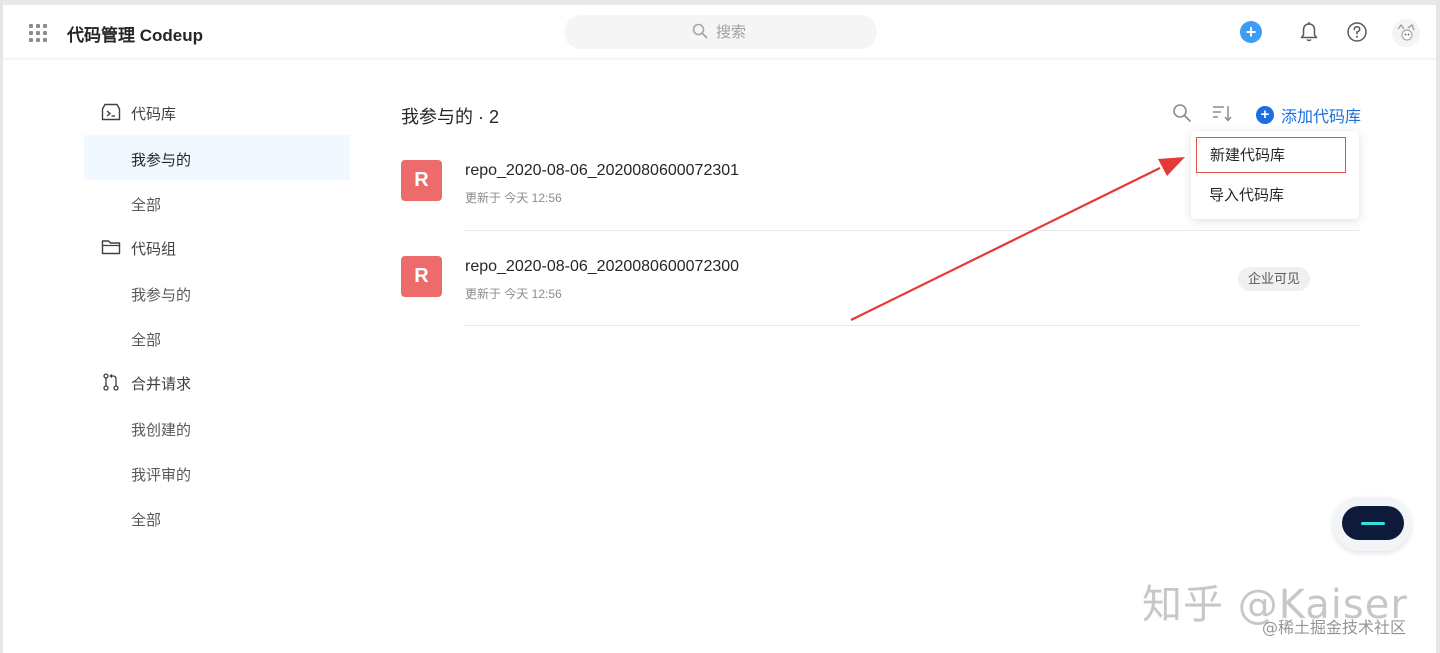  What do you see at coordinates (161, 475) in the screenshot?
I see `sidebar-item-label: 我评审的` at bounding box center [161, 475].